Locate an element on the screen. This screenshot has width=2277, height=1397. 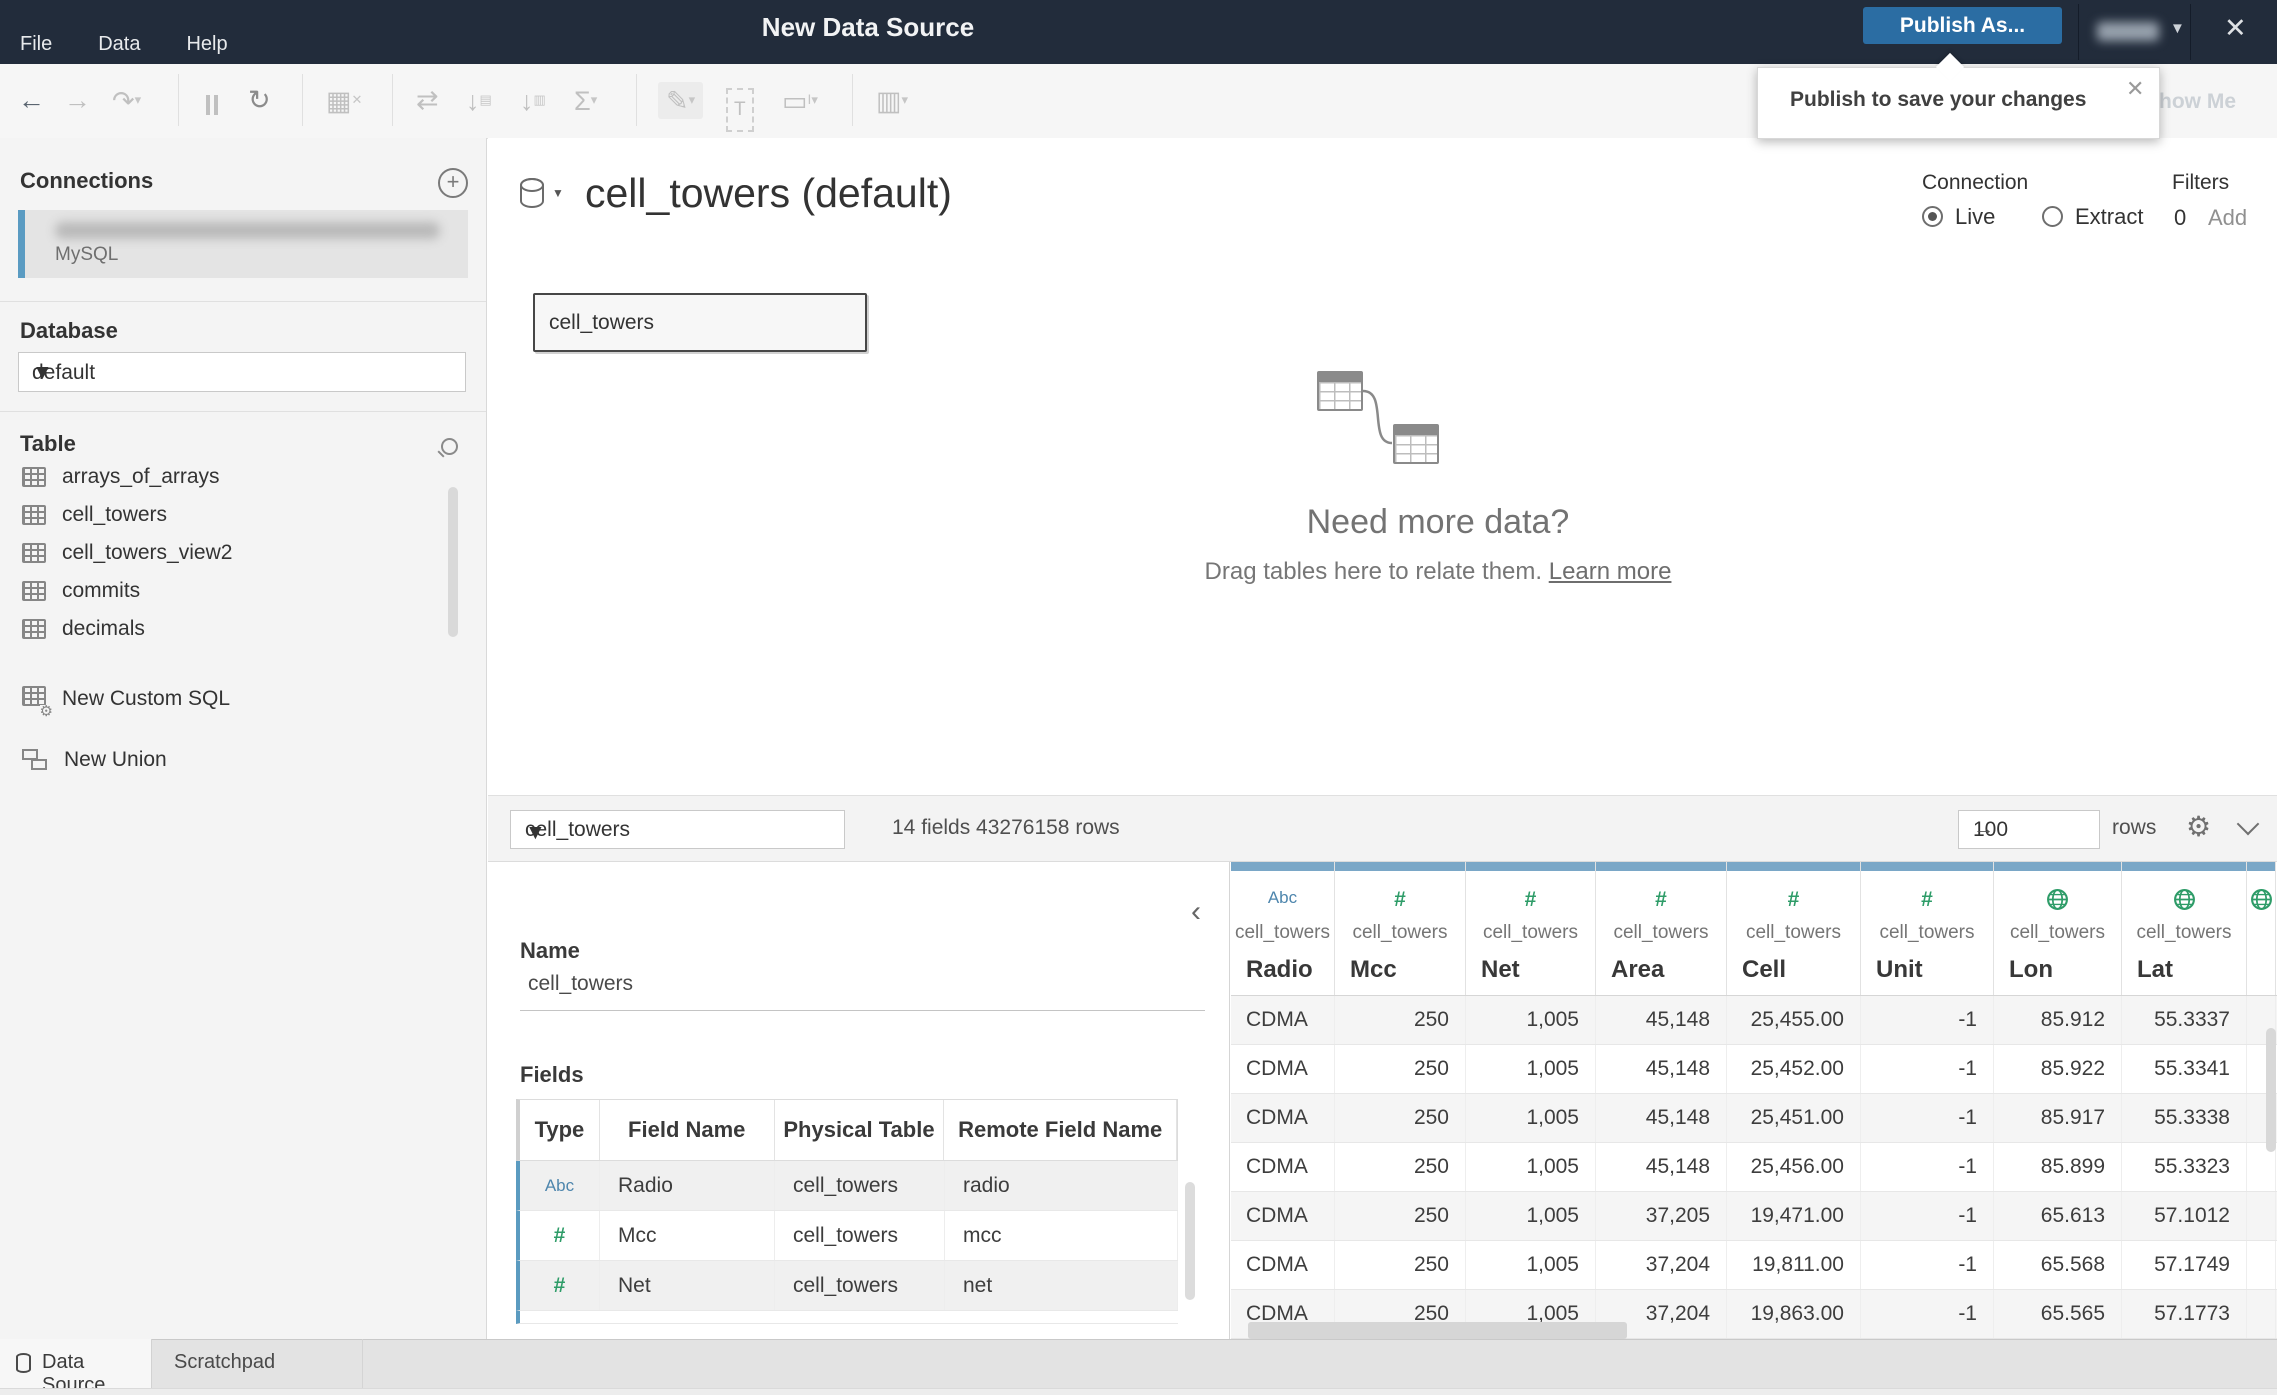
filters-add-link: Add is located at coordinates (2227, 218).